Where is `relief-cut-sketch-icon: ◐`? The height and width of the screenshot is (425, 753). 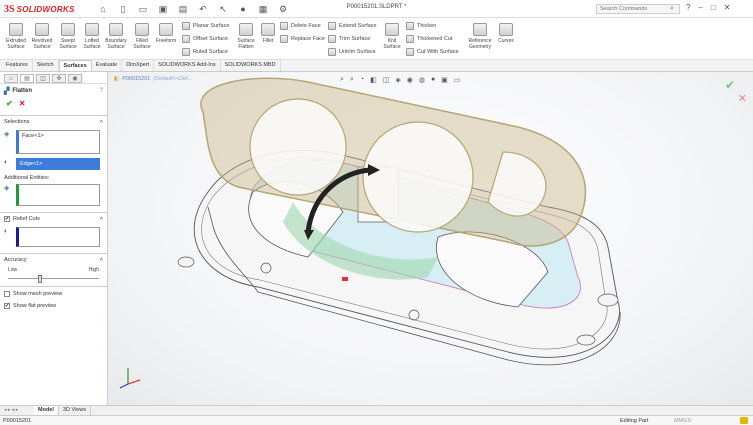 relief-cut-sketch-icon: ◐ is located at coordinates (6, 231).